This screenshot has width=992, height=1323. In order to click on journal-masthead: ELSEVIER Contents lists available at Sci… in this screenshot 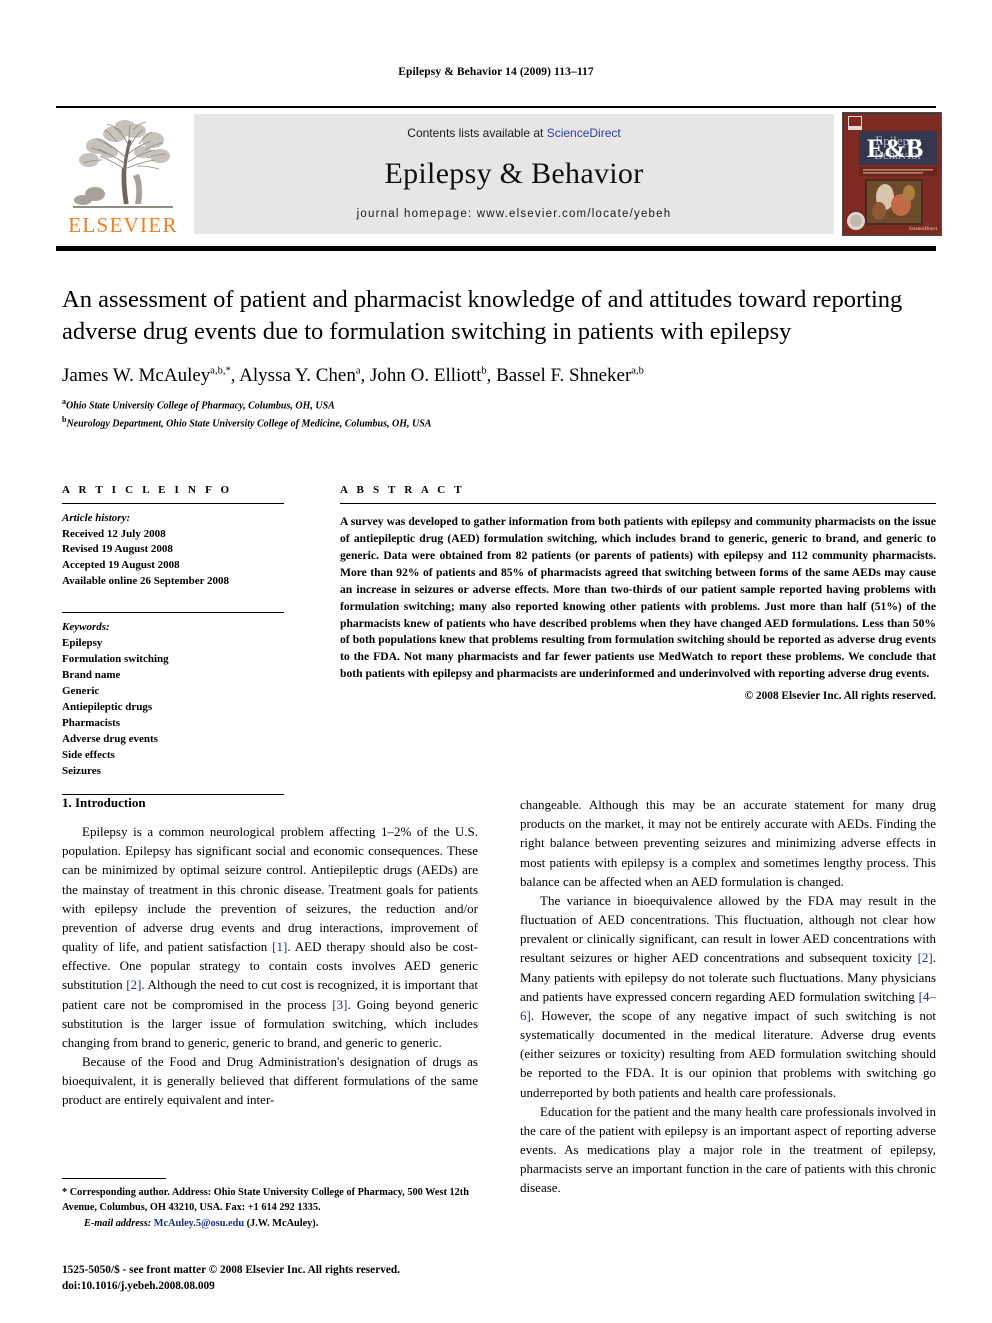, I will do `click(499, 171)`.